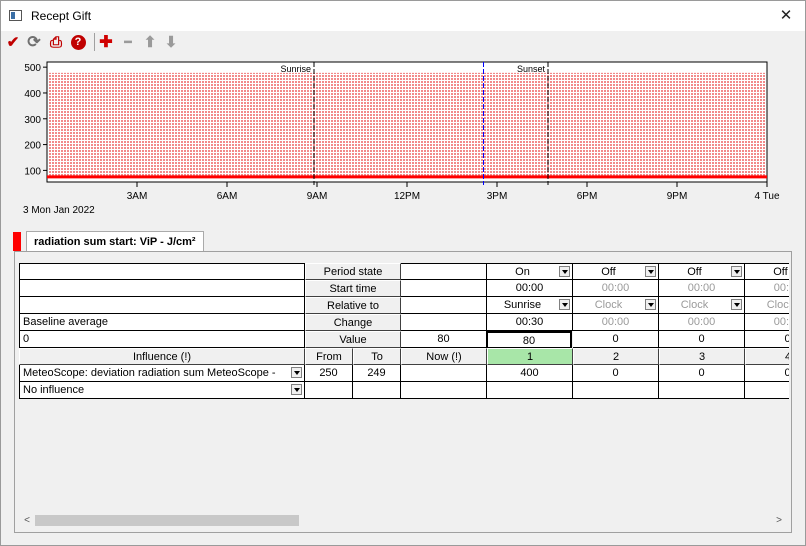 This screenshot has width=806, height=546. What do you see at coordinates (403, 16) in the screenshot?
I see `title-bar: Recept Gift ✕` at bounding box center [403, 16].